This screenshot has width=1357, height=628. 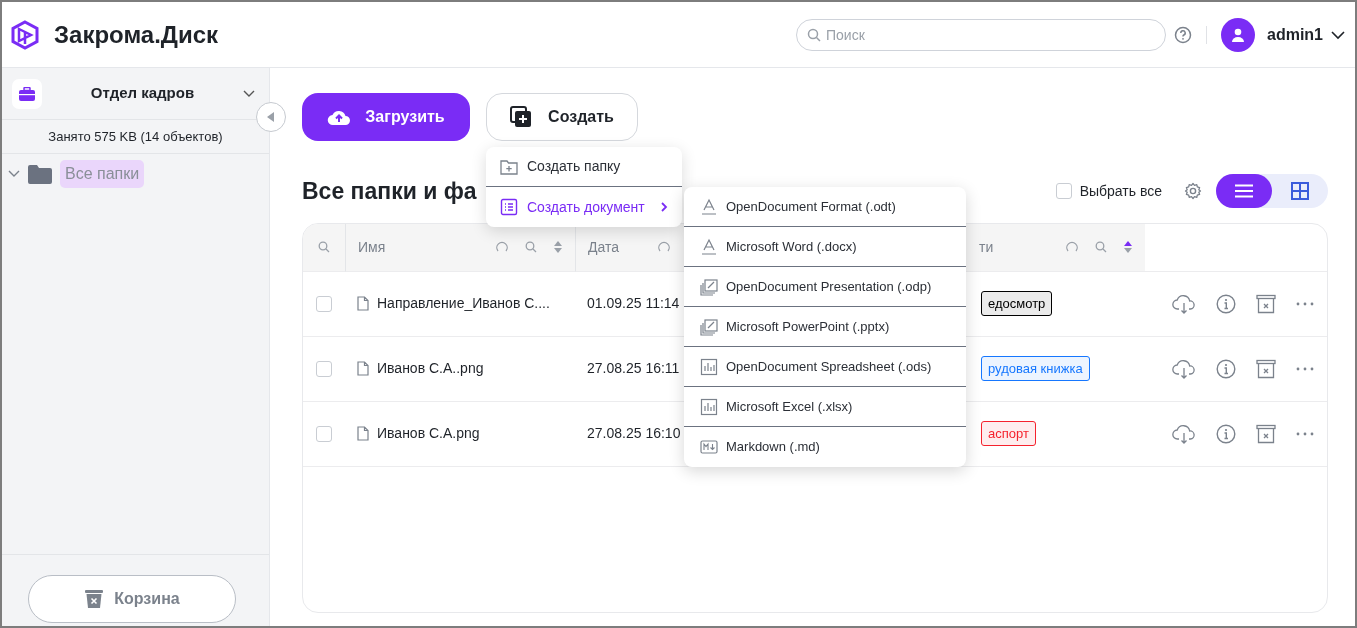 What do you see at coordinates (825, 207) in the screenshot?
I see `menu-item: OpenDocument Format (.odt)` at bounding box center [825, 207].